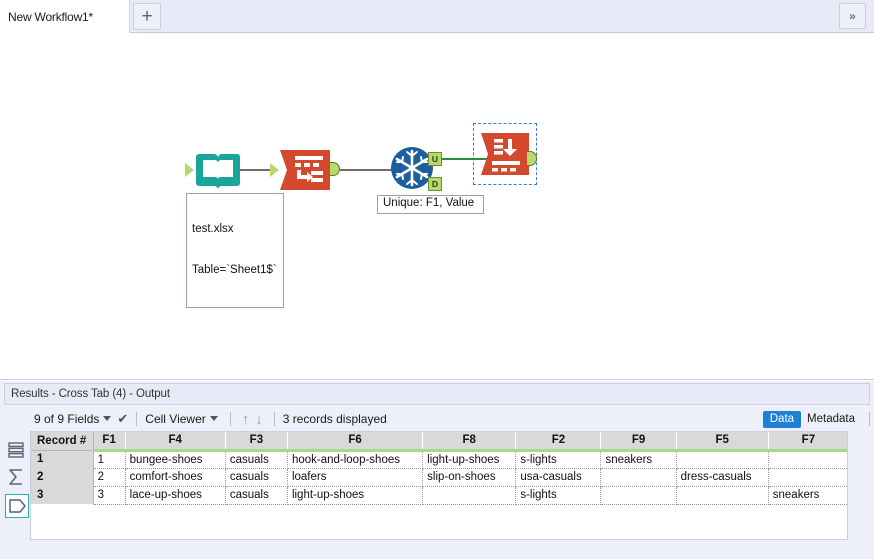 The image size is (874, 559). Describe the element at coordinates (469, 477) in the screenshot. I see `cell: slip-on-shoes` at that location.